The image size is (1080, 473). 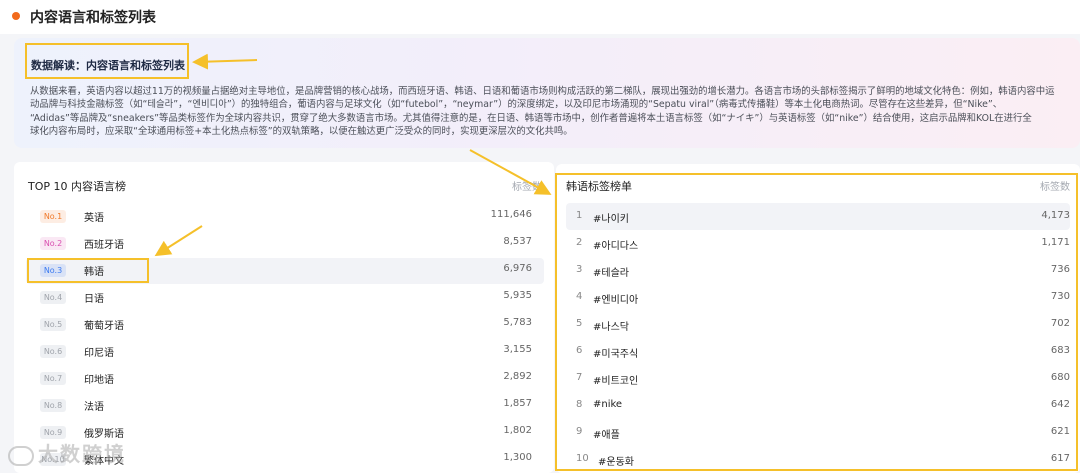 I want to click on arrow-to-korean-panel, so click(x=510, y=172).